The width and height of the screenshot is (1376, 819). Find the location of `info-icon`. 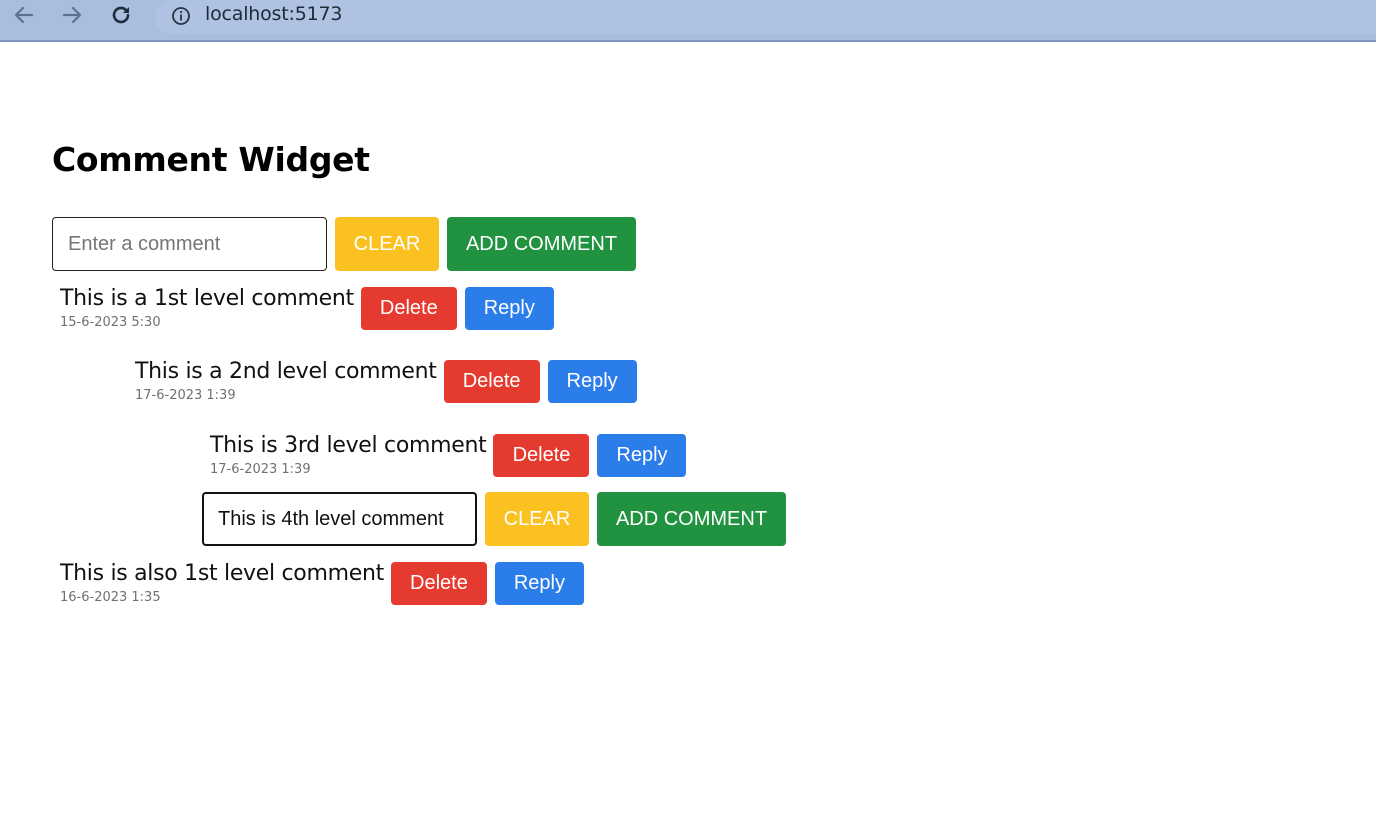

info-icon is located at coordinates (181, 16).